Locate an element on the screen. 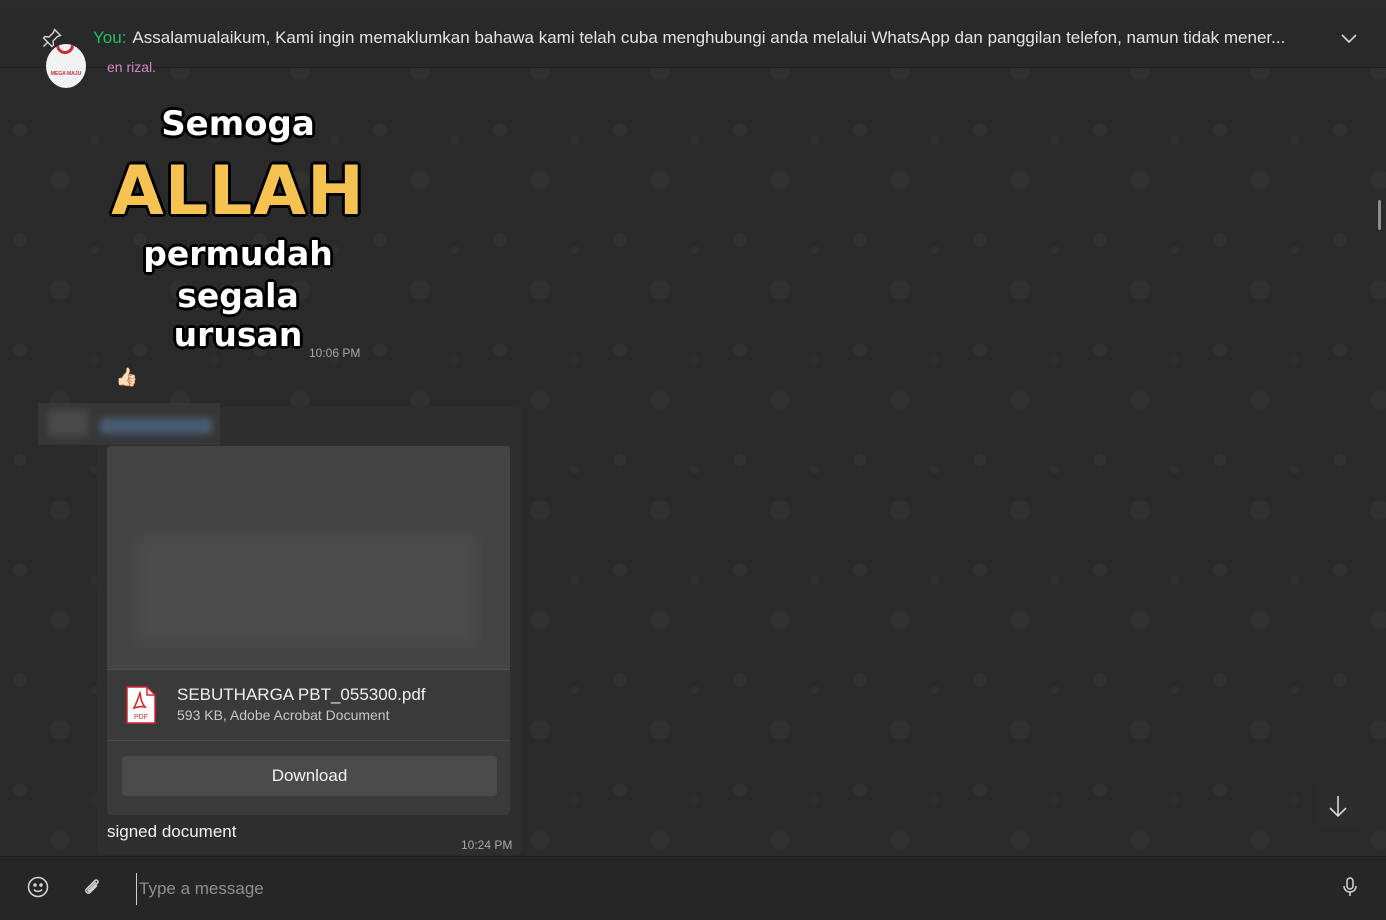 The width and height of the screenshot is (1386, 920). pdf-icon-label: PDF is located at coordinates (141, 717).